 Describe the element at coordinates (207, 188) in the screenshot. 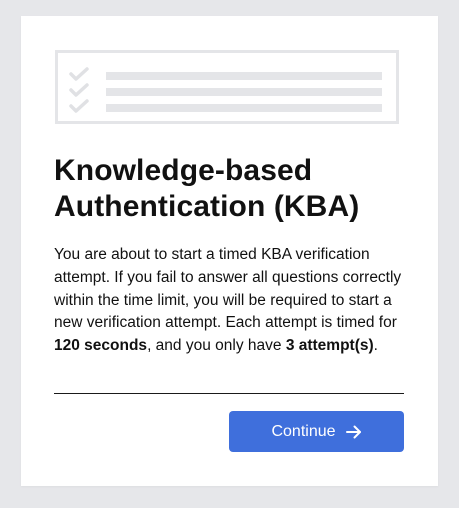

I see `dialog-title: Knowledge-based Authentication (KBA)` at that location.